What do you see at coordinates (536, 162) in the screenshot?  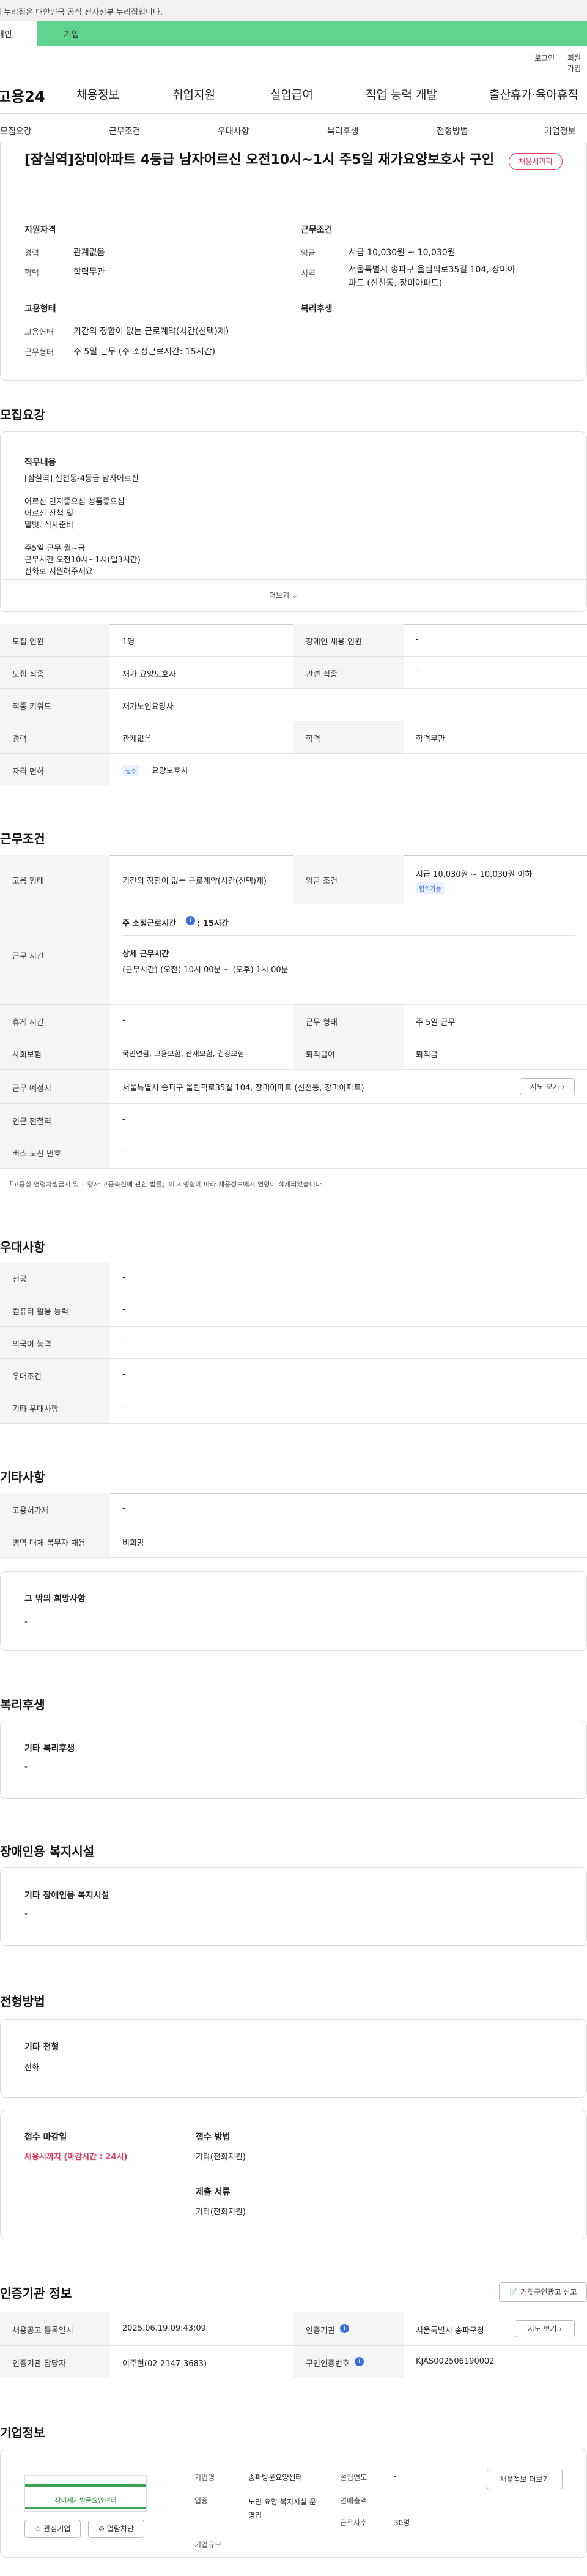 I see `deadline-badge: 채용시까지` at bounding box center [536, 162].